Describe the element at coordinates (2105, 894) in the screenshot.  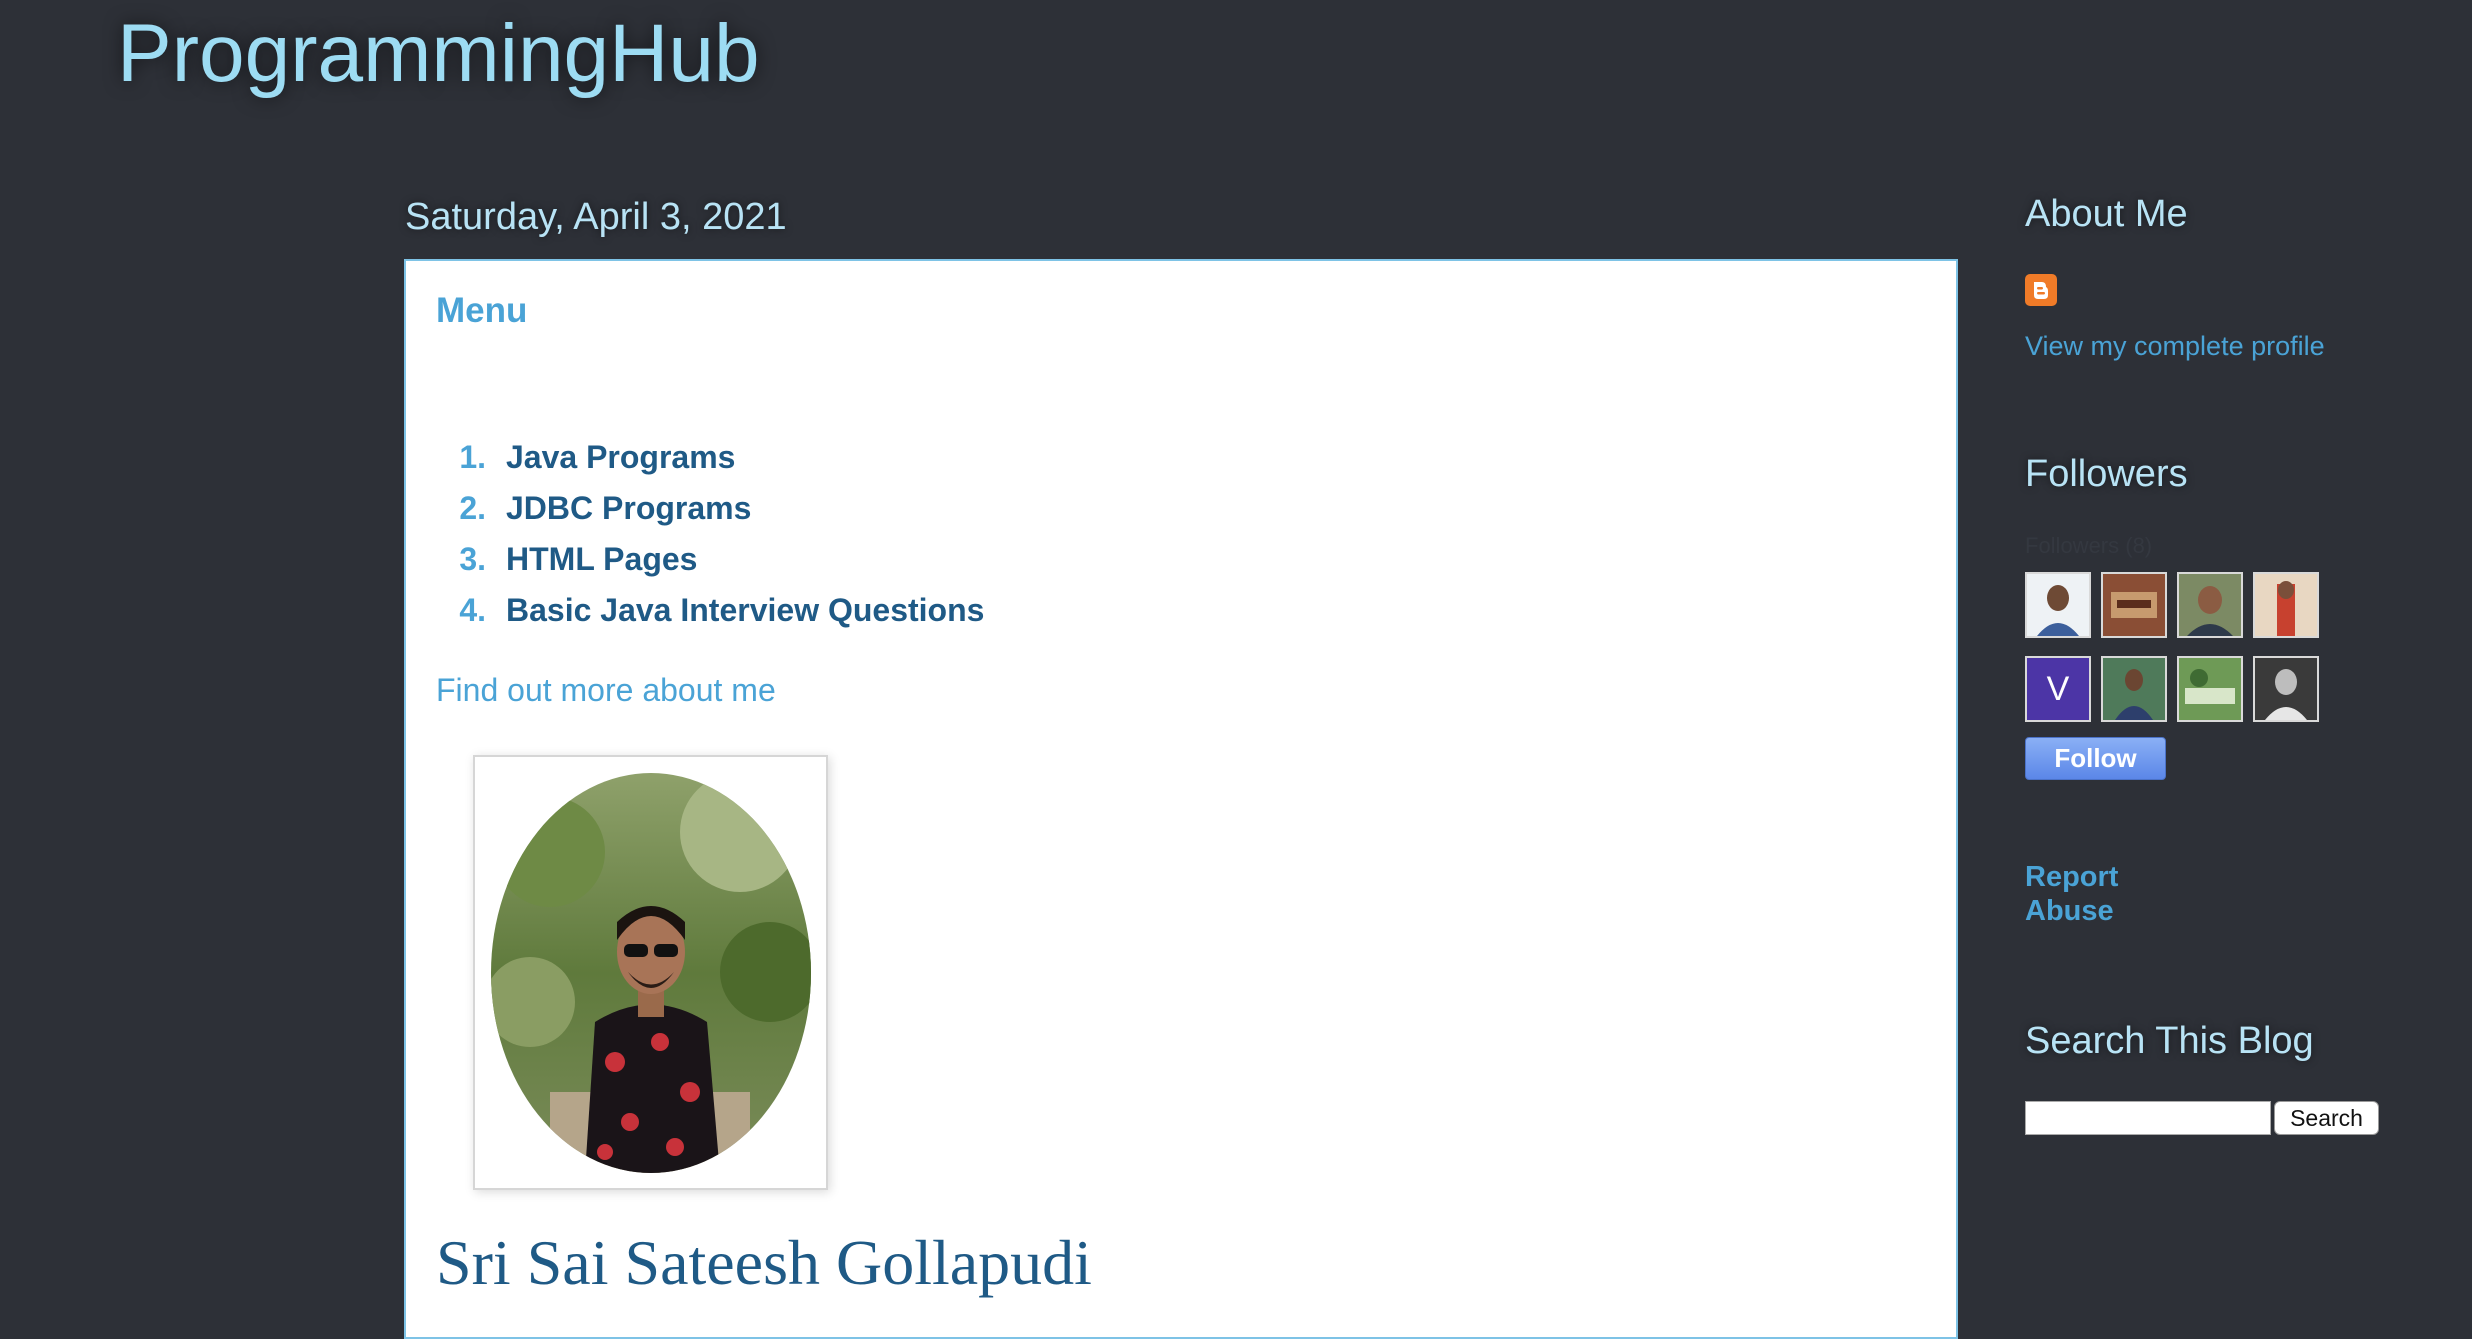
I see `report-abuse-link: Report Abuse` at that location.